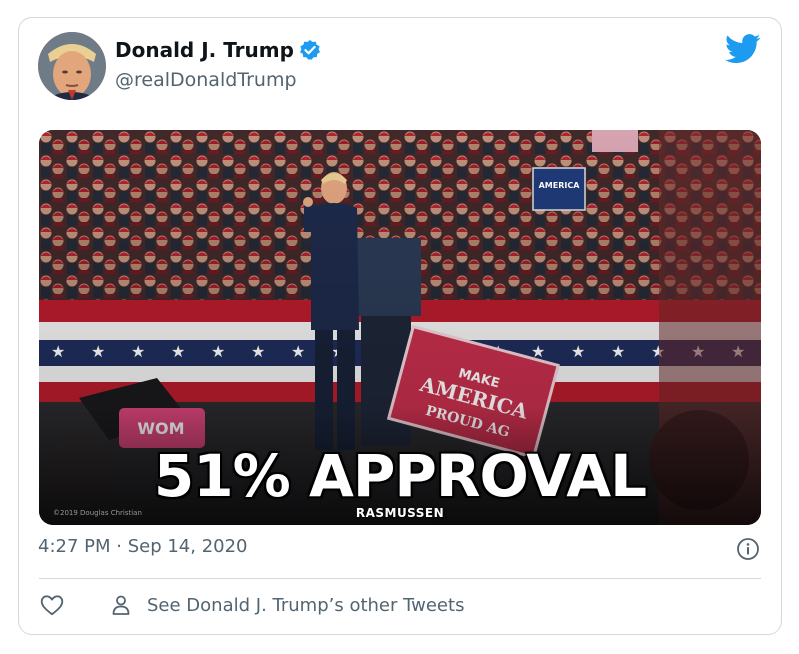 This screenshot has width=799, height=654. What do you see at coordinates (52, 605) in the screenshot?
I see `heart-icon` at bounding box center [52, 605].